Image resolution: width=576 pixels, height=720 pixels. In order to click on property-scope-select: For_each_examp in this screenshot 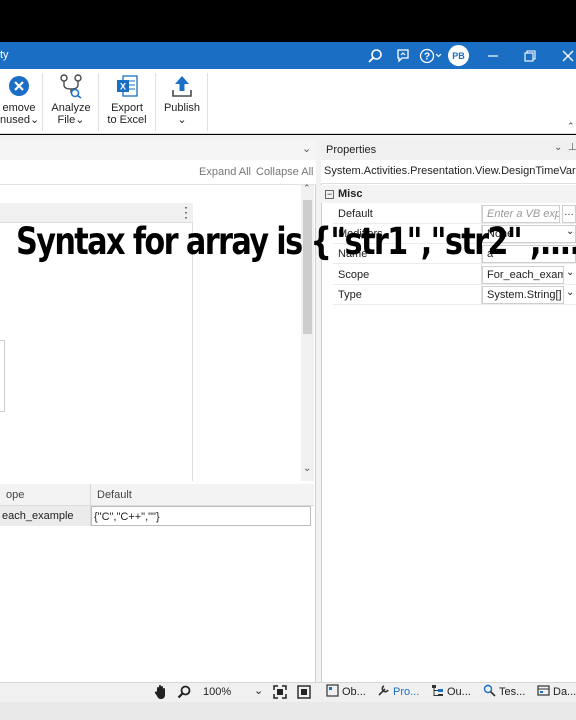, I will do `click(523, 275)`.